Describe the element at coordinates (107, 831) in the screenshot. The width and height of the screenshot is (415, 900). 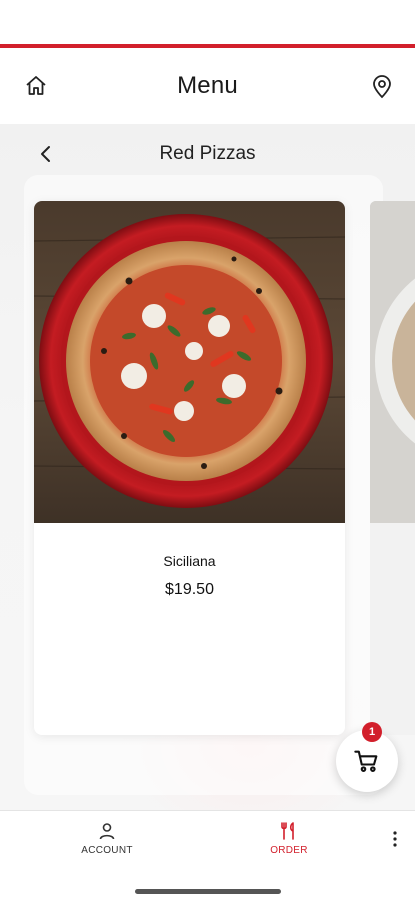
I see `person-icon` at that location.